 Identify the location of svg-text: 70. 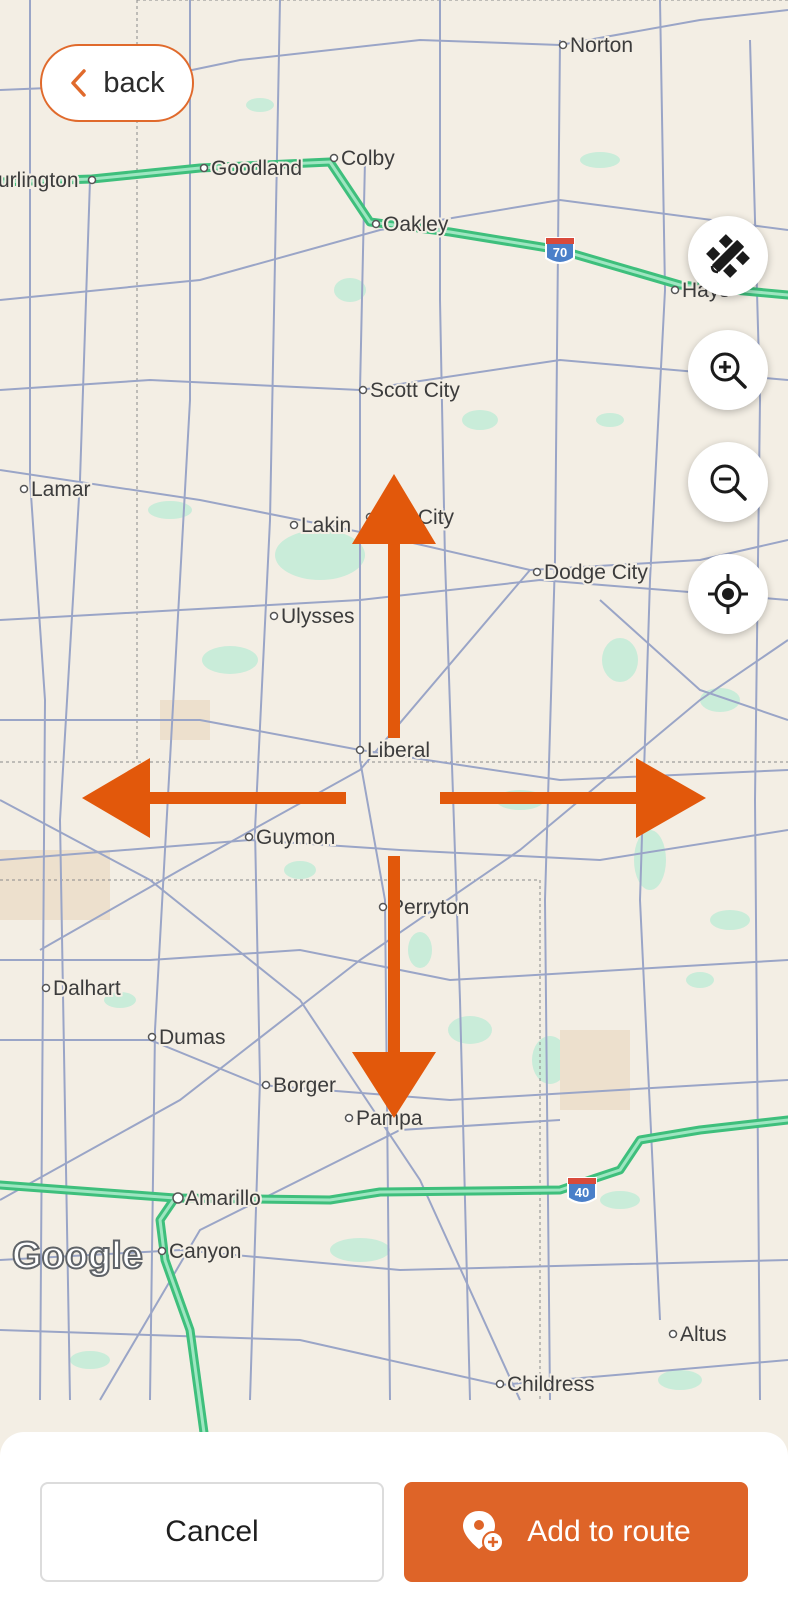
(560, 252).